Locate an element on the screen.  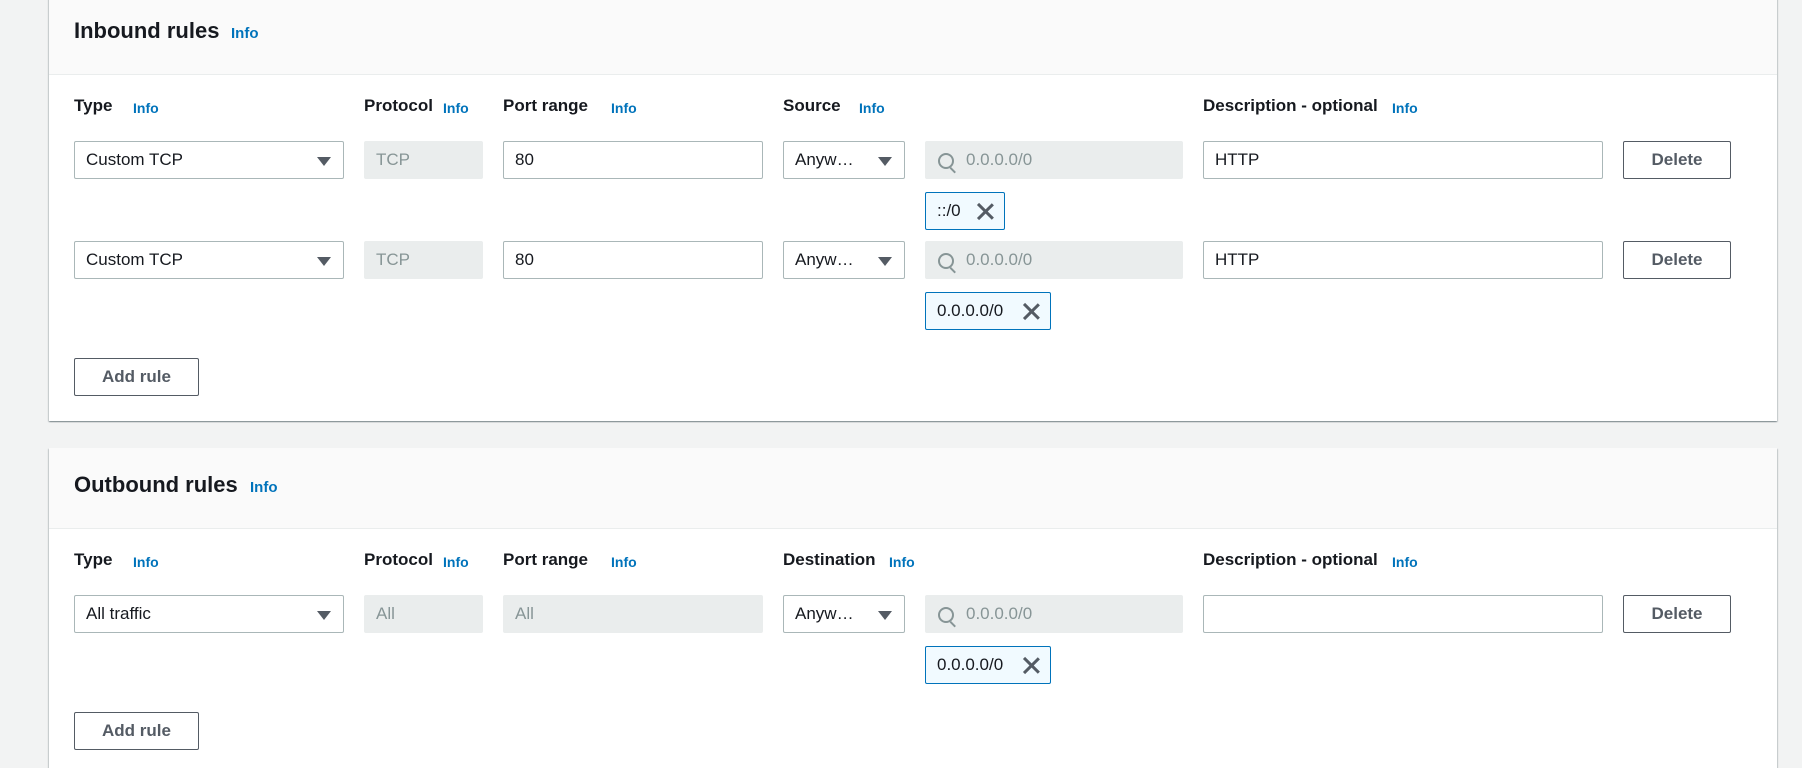
outbound-rules-header: Outbound rules Info is located at coordinates (913, 488).